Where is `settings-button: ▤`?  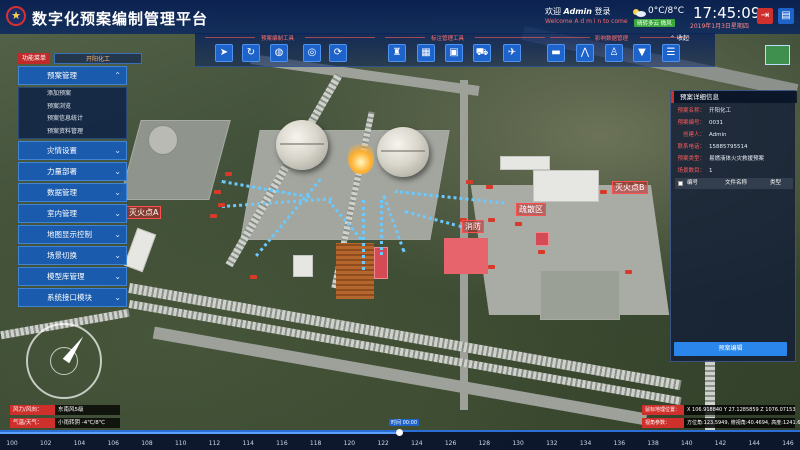
settings-button: ▤ is located at coordinates (786, 16).